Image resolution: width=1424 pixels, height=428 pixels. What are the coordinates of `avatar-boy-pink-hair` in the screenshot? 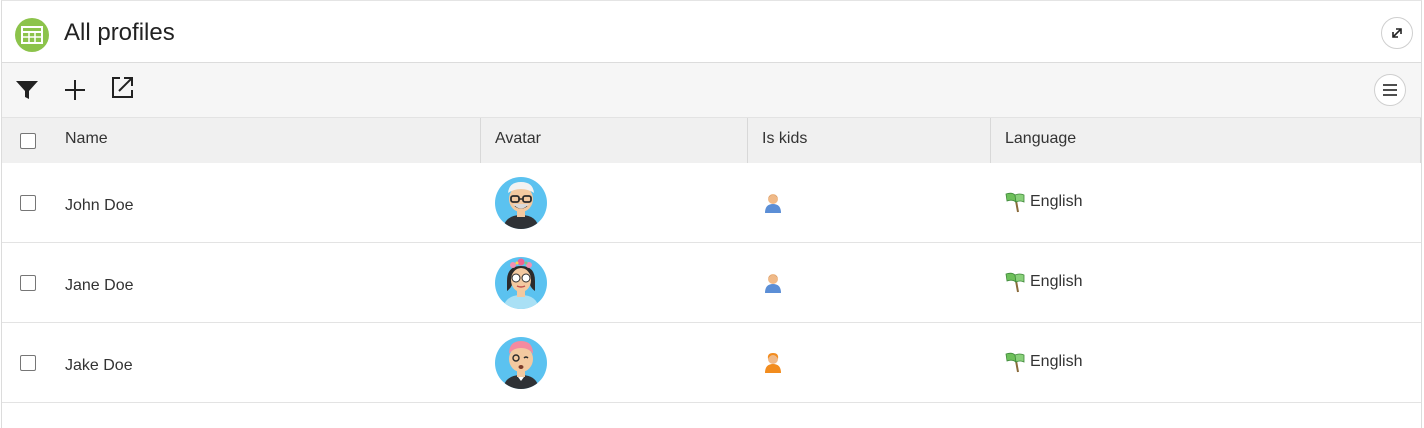 It's located at (521, 363).